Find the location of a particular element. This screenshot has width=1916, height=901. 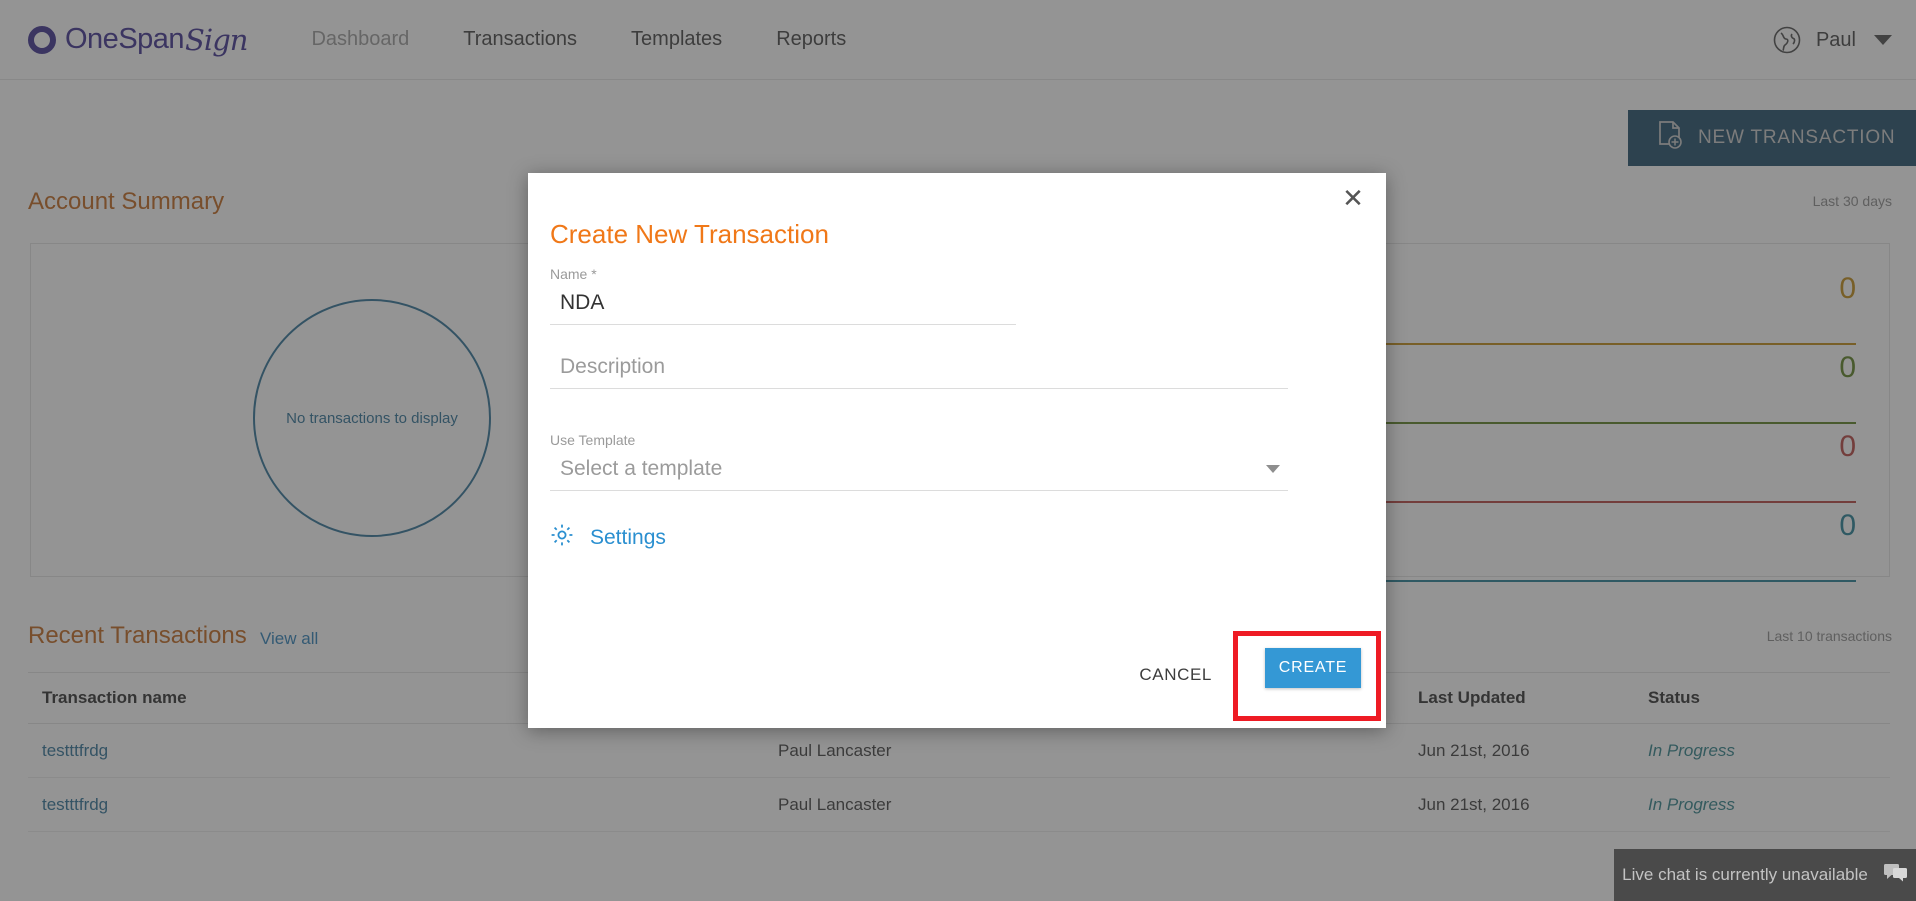

dialog-title: Create New Transaction is located at coordinates (689, 234).